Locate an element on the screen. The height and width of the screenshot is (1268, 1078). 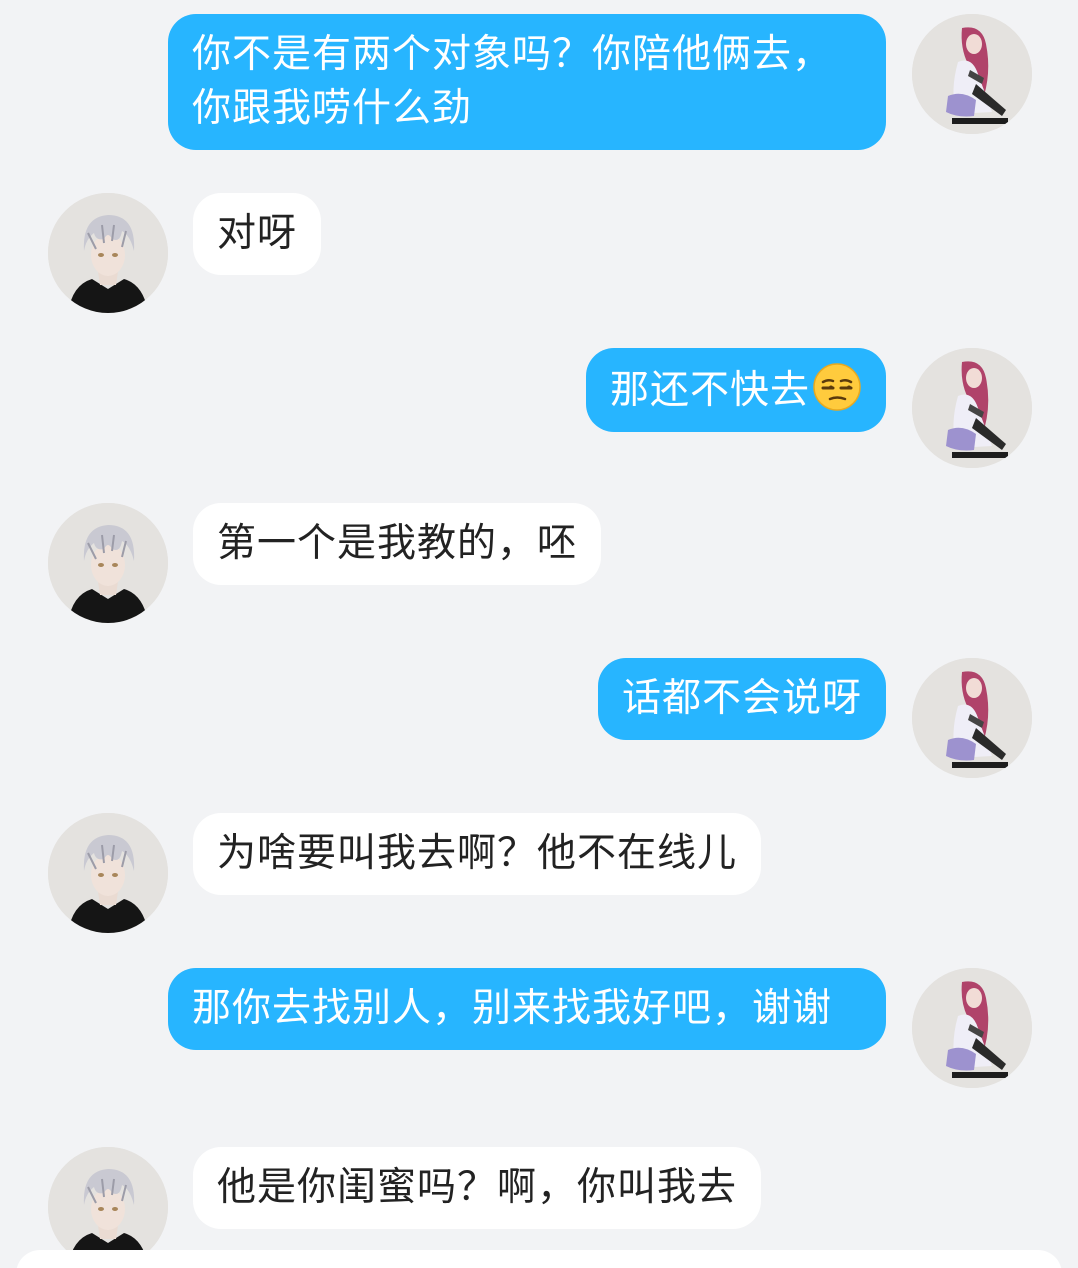
incoming-message-bubble: 为啥要叫我去啊？他不在线儿 is located at coordinates (477, 854).